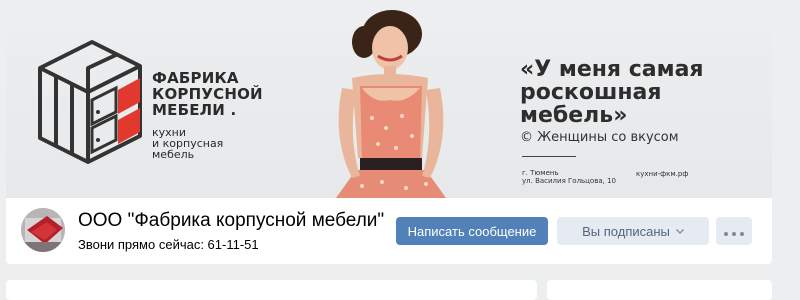  Describe the element at coordinates (540, 173) in the screenshot. I see `address-line: г. Тюмень` at that location.